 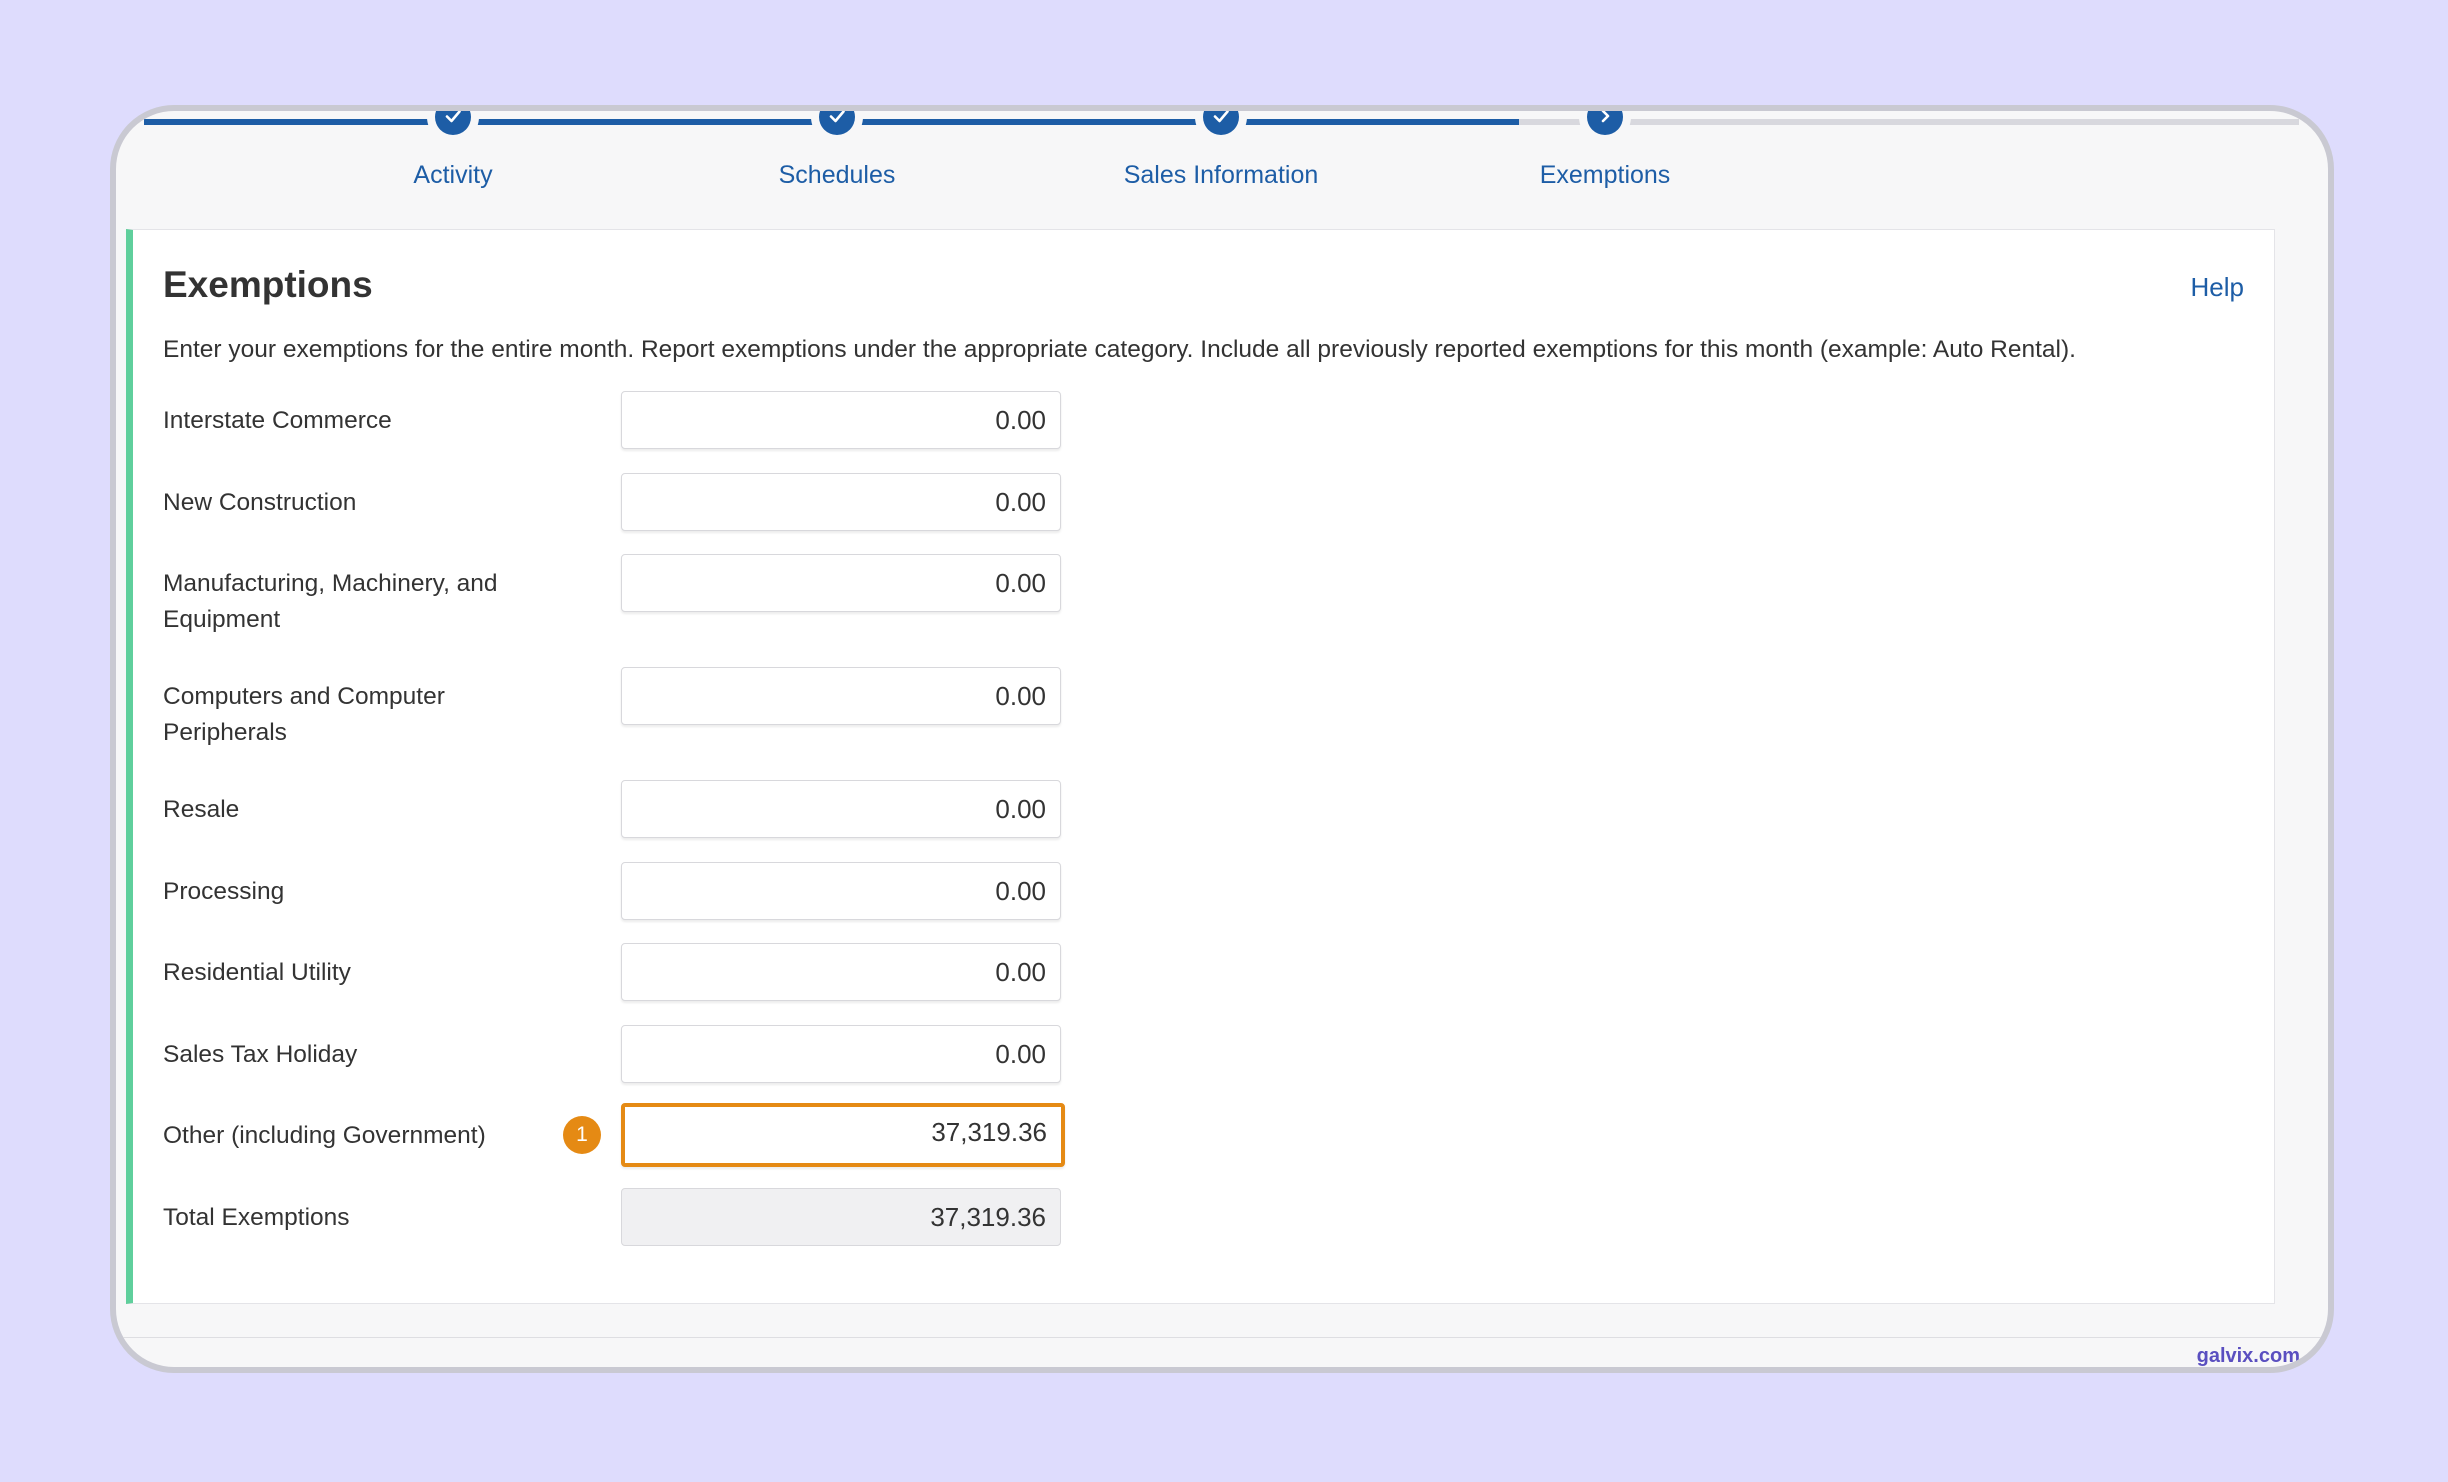 I want to click on new-construction-input: 0.00, so click(x=841, y=502).